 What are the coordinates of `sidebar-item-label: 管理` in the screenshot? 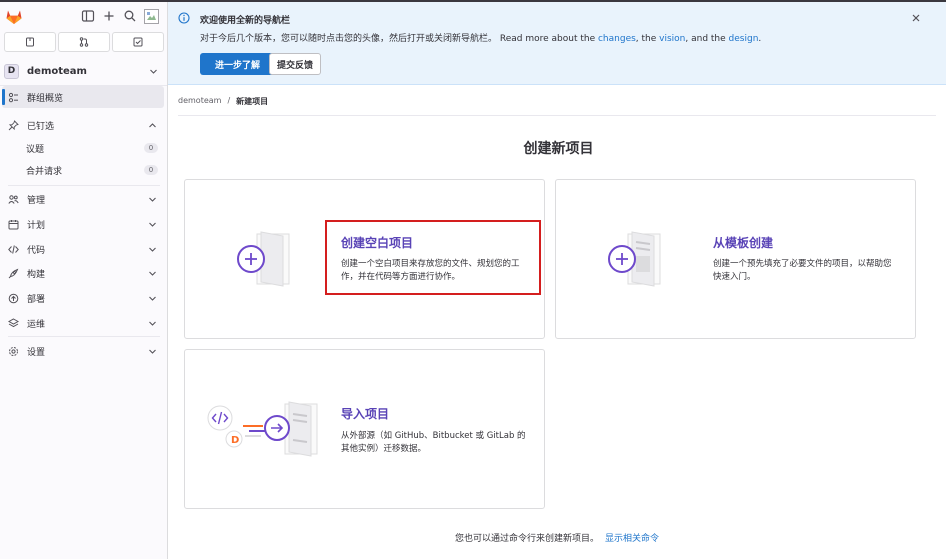 It's located at (36, 200).